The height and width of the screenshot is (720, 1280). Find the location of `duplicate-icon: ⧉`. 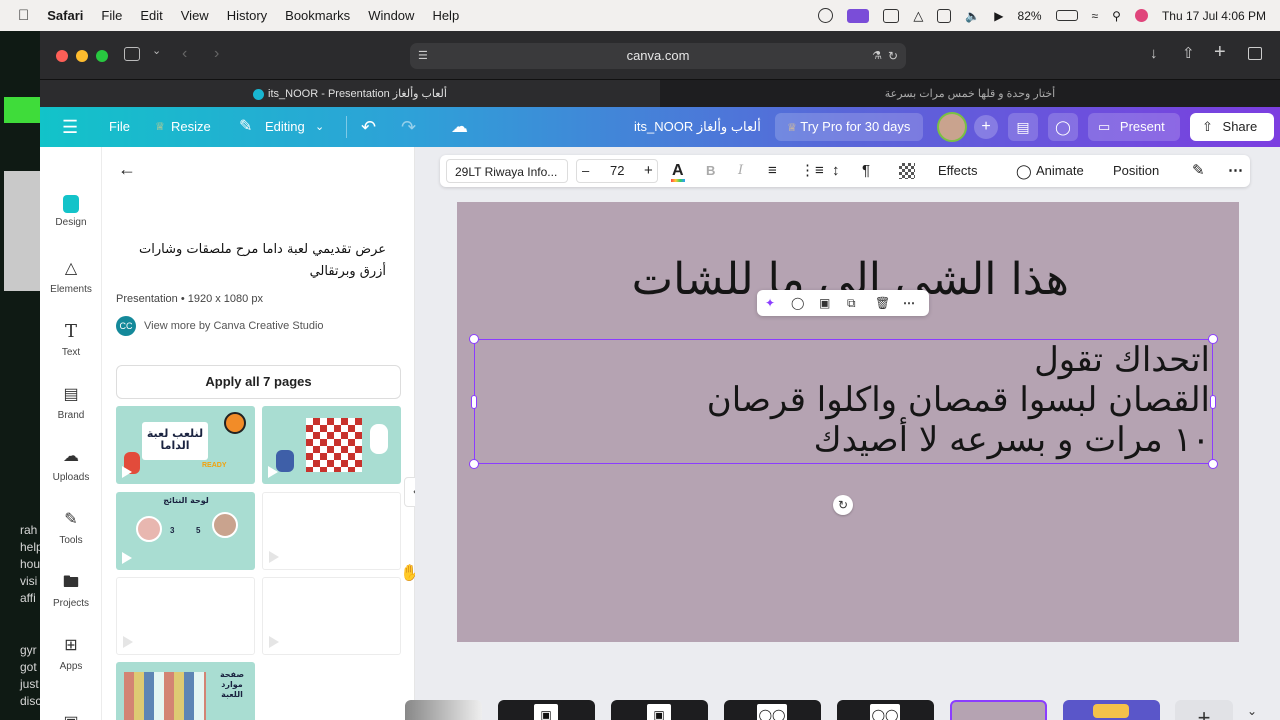

duplicate-icon: ⧉ is located at coordinates (851, 303).